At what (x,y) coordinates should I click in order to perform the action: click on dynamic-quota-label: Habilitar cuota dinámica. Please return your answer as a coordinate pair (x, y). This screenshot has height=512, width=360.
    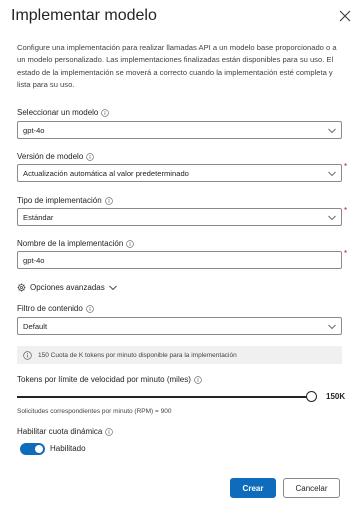
    Looking at the image, I should click on (65, 431).